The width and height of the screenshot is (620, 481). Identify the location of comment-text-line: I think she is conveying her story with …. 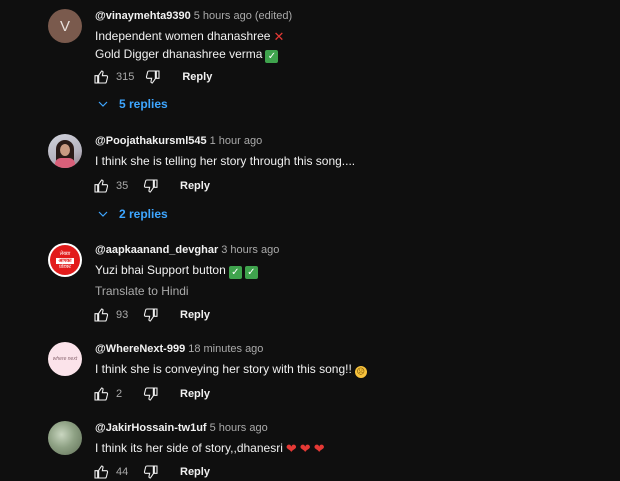
(231, 370).